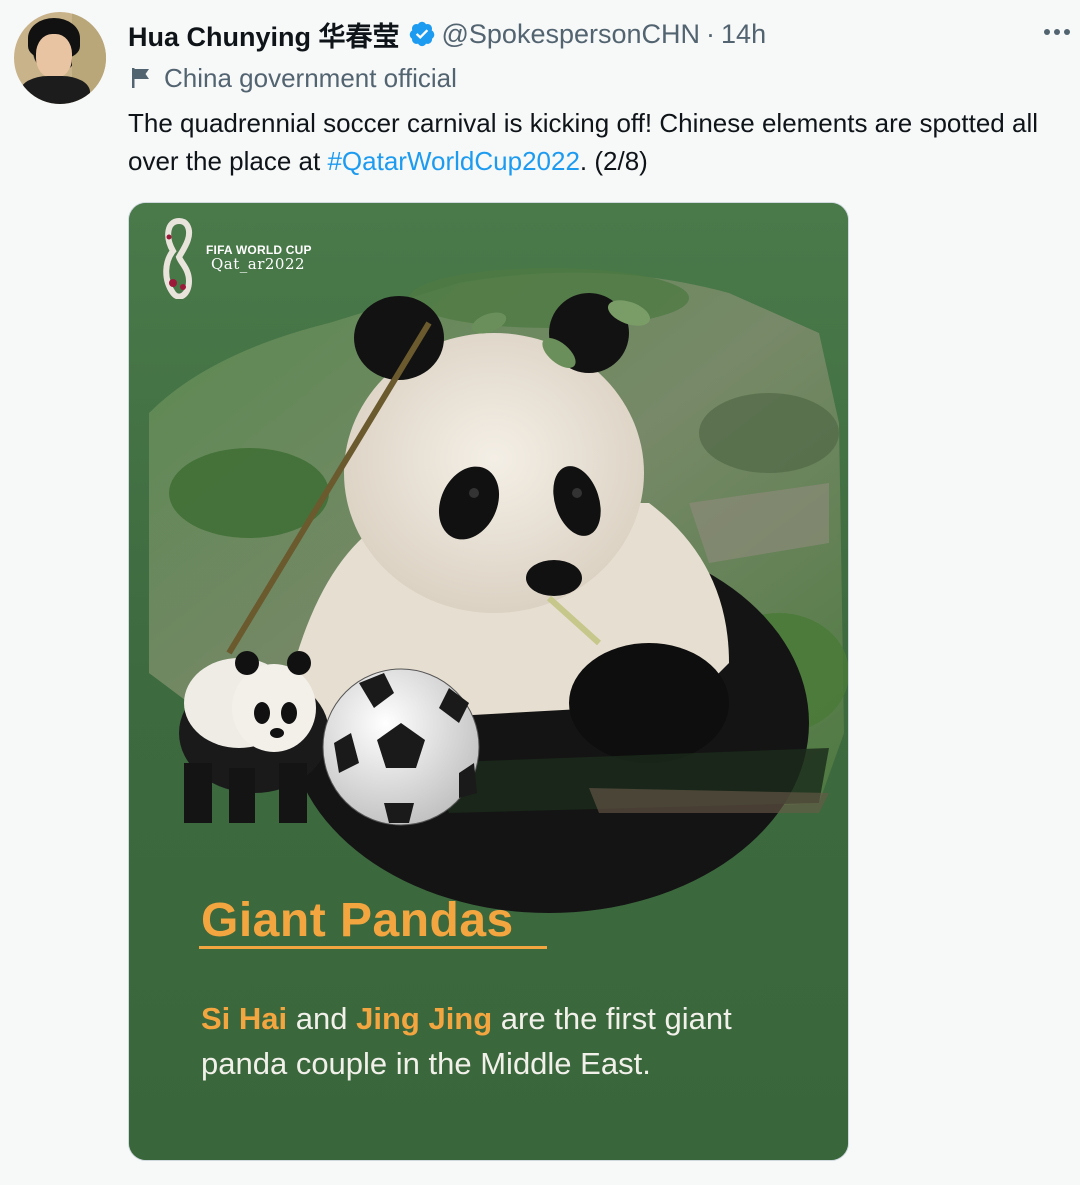 The image size is (1080, 1185). I want to click on hashtag-link: #QatarWorldCup2022, so click(453, 161).